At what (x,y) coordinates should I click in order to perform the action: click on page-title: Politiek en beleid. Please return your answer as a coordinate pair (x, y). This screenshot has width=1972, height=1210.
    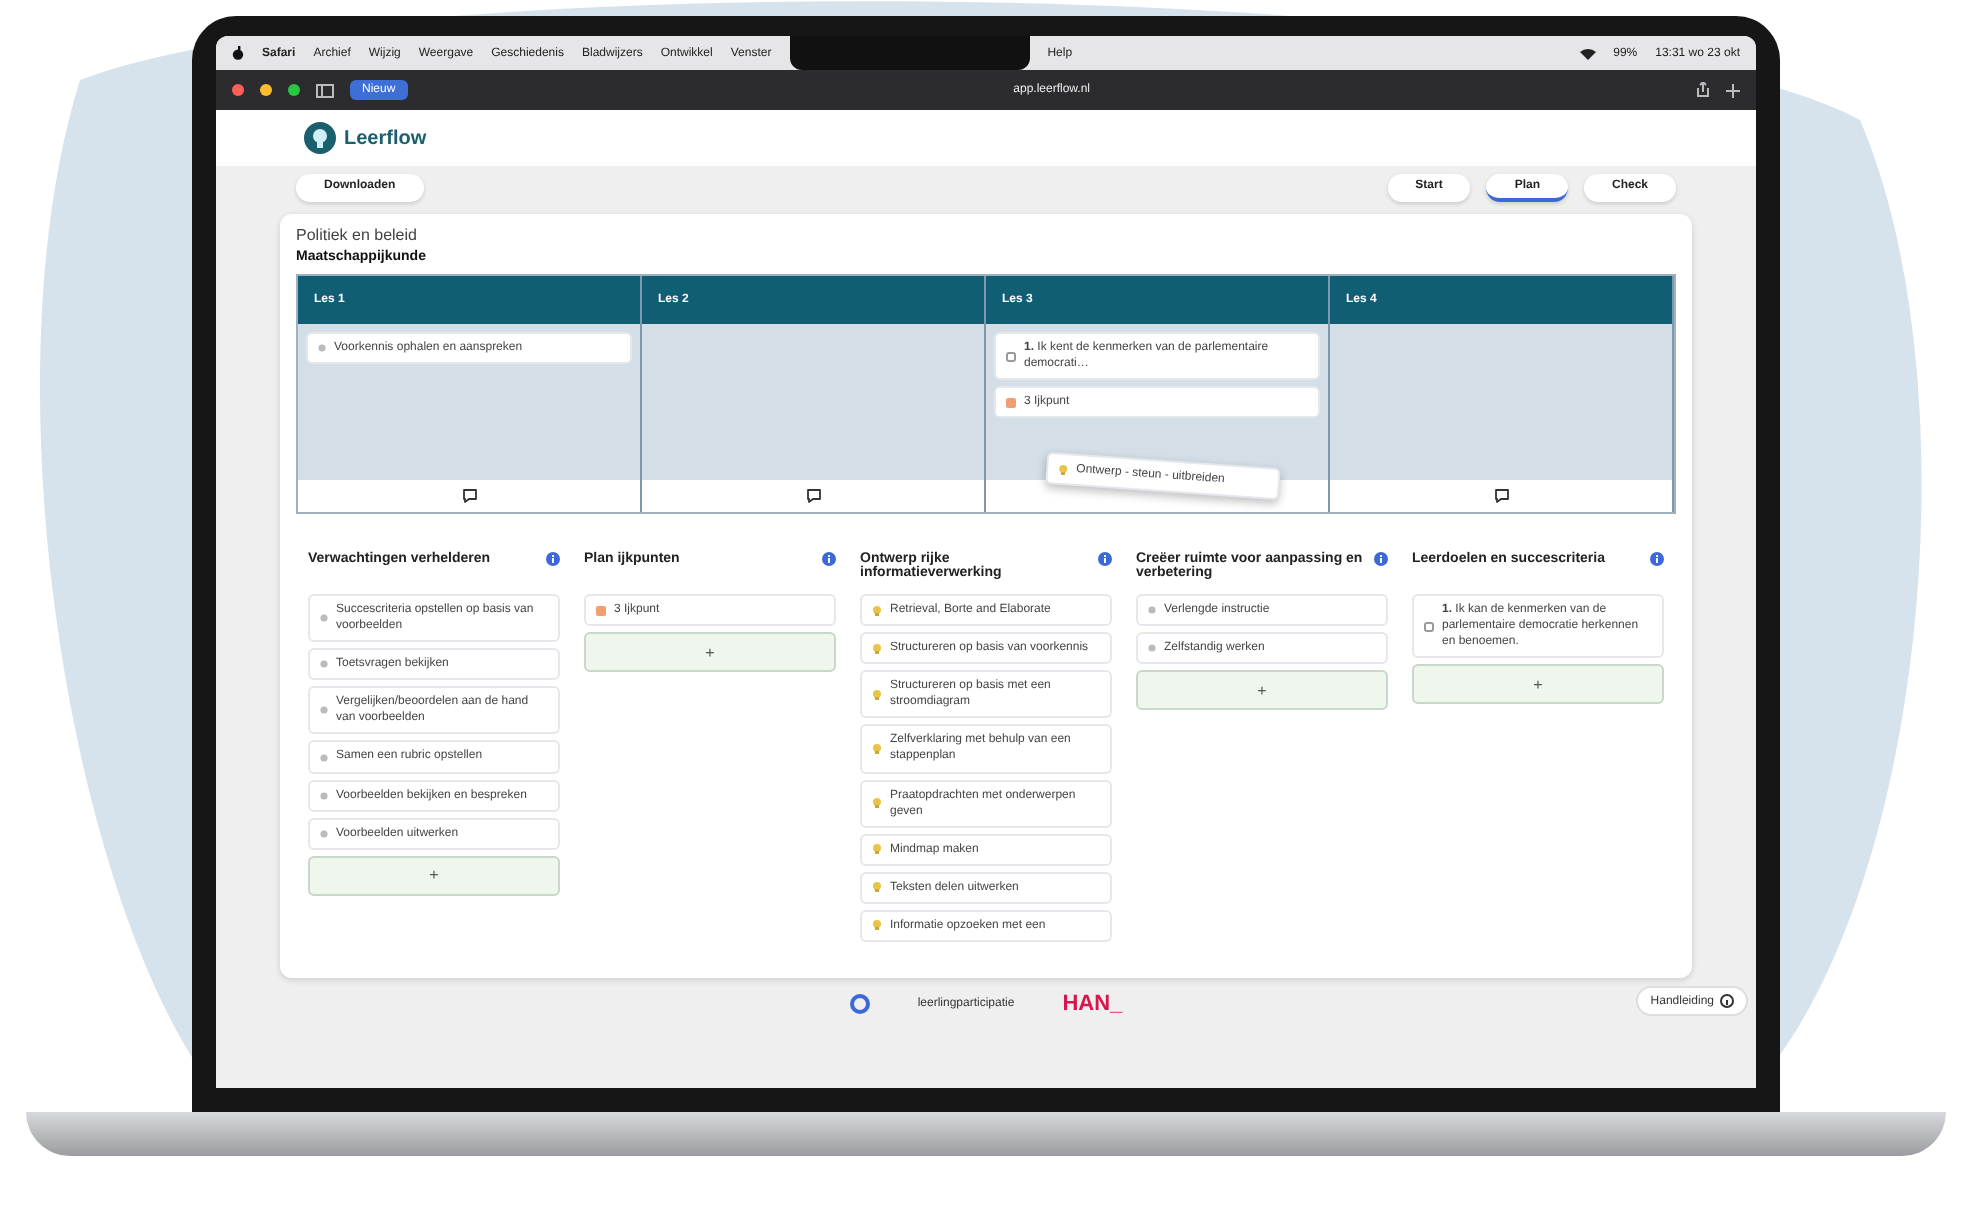
    Looking at the image, I should click on (357, 235).